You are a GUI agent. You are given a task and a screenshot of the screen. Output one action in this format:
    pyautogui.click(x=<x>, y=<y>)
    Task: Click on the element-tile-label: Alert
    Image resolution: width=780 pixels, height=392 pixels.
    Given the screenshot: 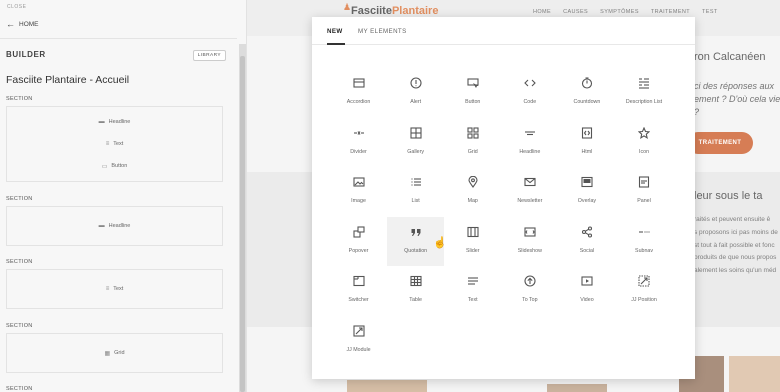 What is the action you would take?
    pyautogui.click(x=416, y=102)
    